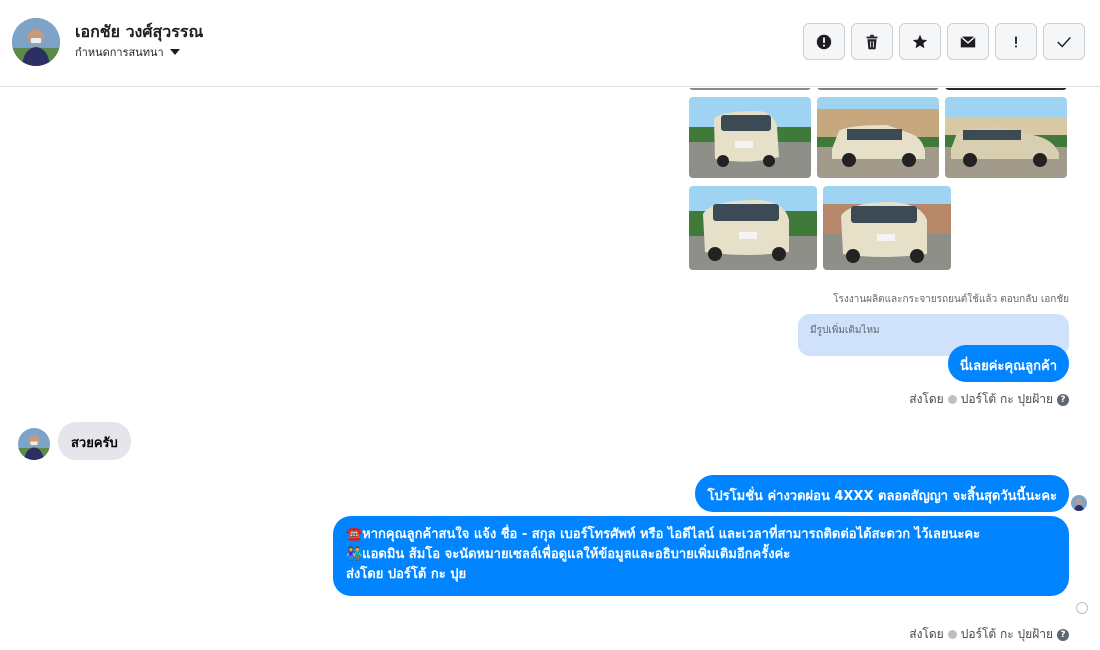 The width and height of the screenshot is (1100, 650). Describe the element at coordinates (119, 52) in the screenshot. I see `conversation-label: กำหนดการสนทนา` at that location.